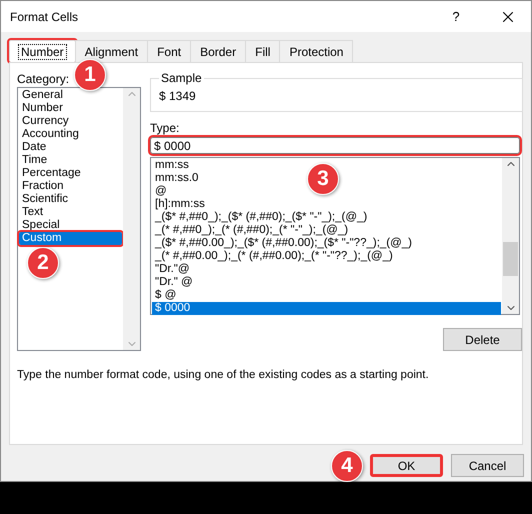 This screenshot has height=514, width=532. I want to click on format-item: "Dr." @, so click(173, 282).